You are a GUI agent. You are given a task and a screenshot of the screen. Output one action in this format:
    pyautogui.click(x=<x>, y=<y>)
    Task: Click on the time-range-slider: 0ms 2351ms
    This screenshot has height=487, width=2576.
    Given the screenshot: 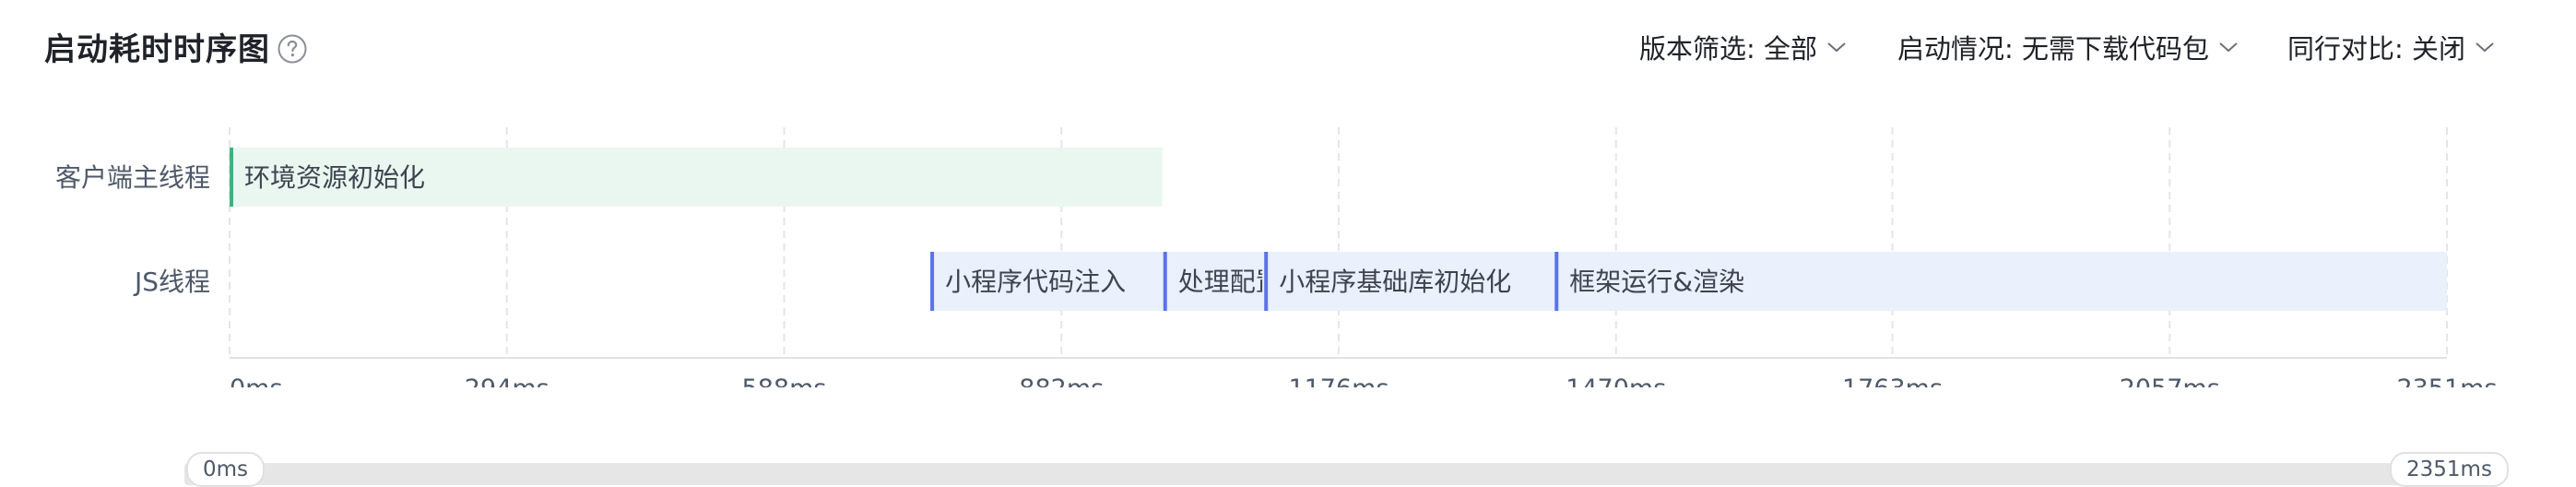 What is the action you would take?
    pyautogui.click(x=1288, y=463)
    